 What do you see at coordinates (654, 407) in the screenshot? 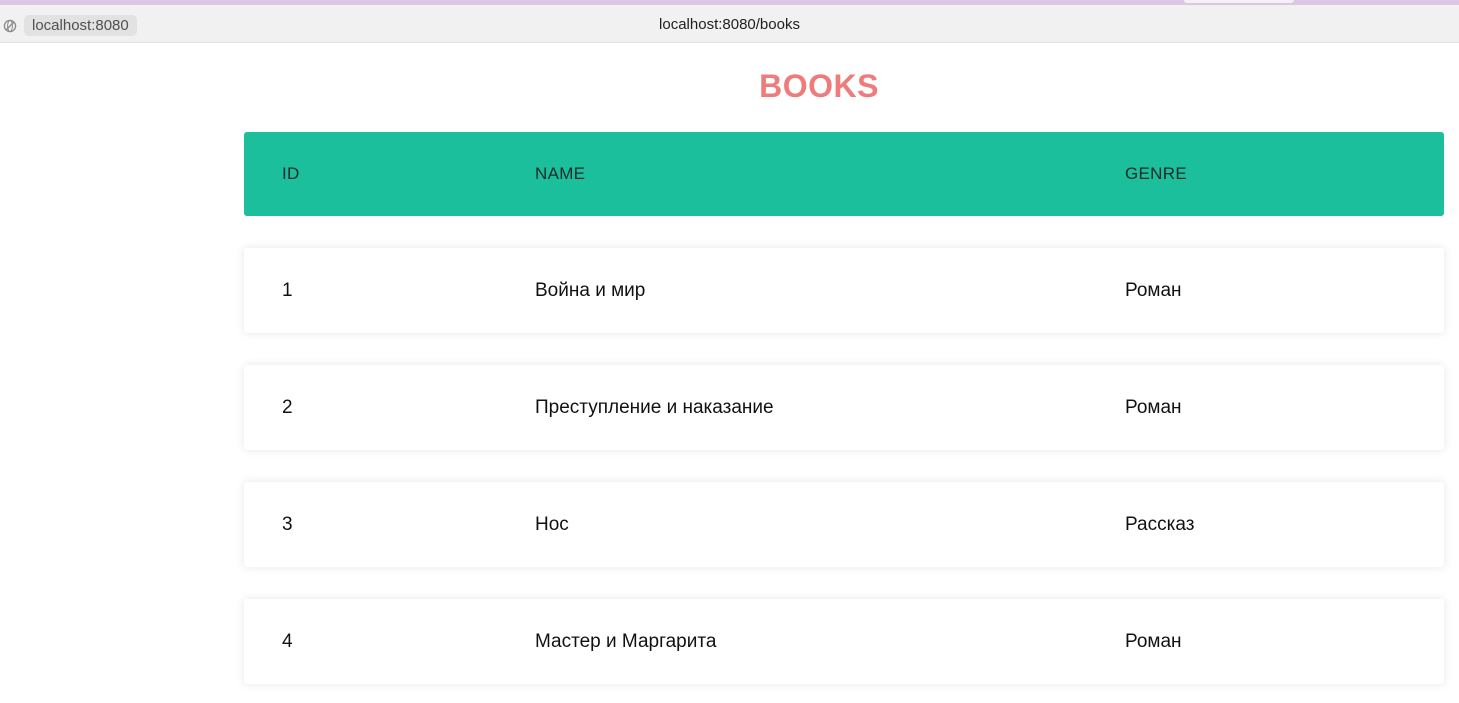
I see `cell-name: Преступление и наказание` at bounding box center [654, 407].